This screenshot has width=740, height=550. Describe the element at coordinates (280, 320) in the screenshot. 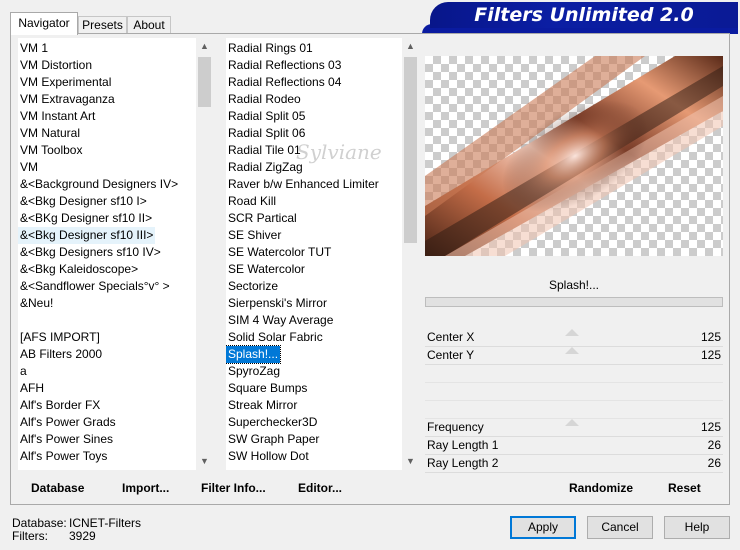

I see `list-item: SIM 4 Way Average` at that location.